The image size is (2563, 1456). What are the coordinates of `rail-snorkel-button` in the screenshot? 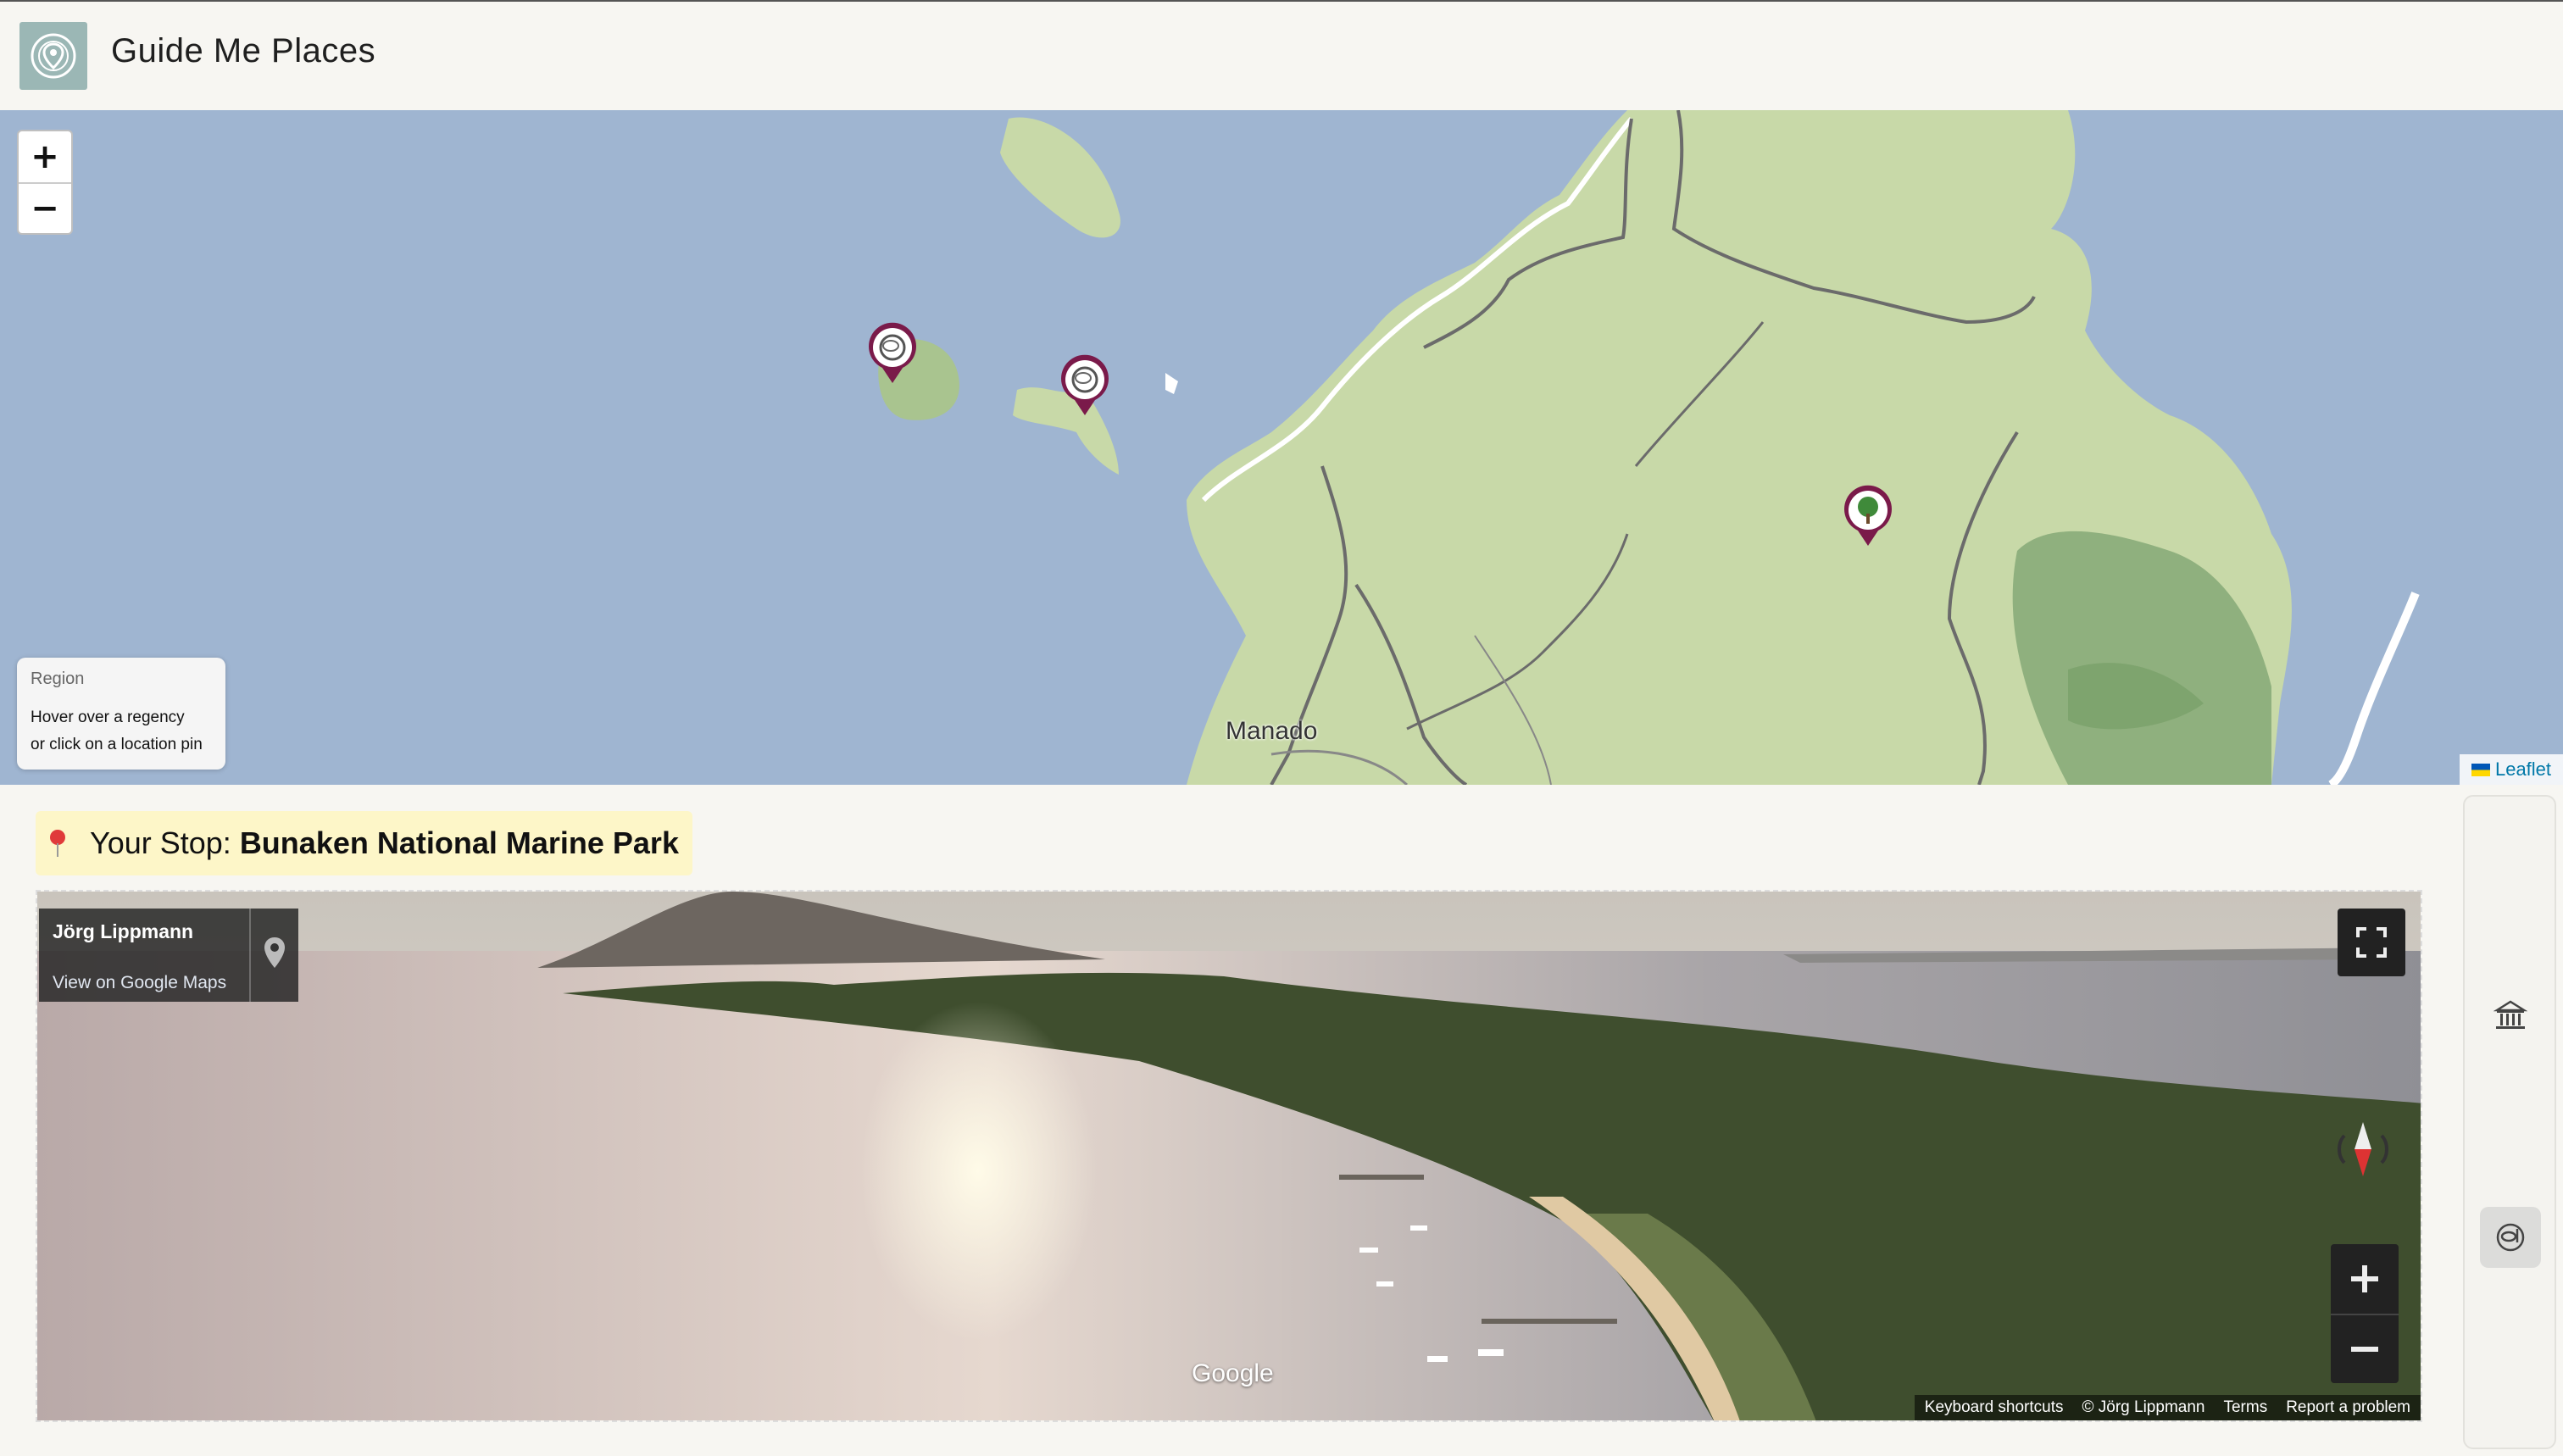 It's located at (2510, 1238).